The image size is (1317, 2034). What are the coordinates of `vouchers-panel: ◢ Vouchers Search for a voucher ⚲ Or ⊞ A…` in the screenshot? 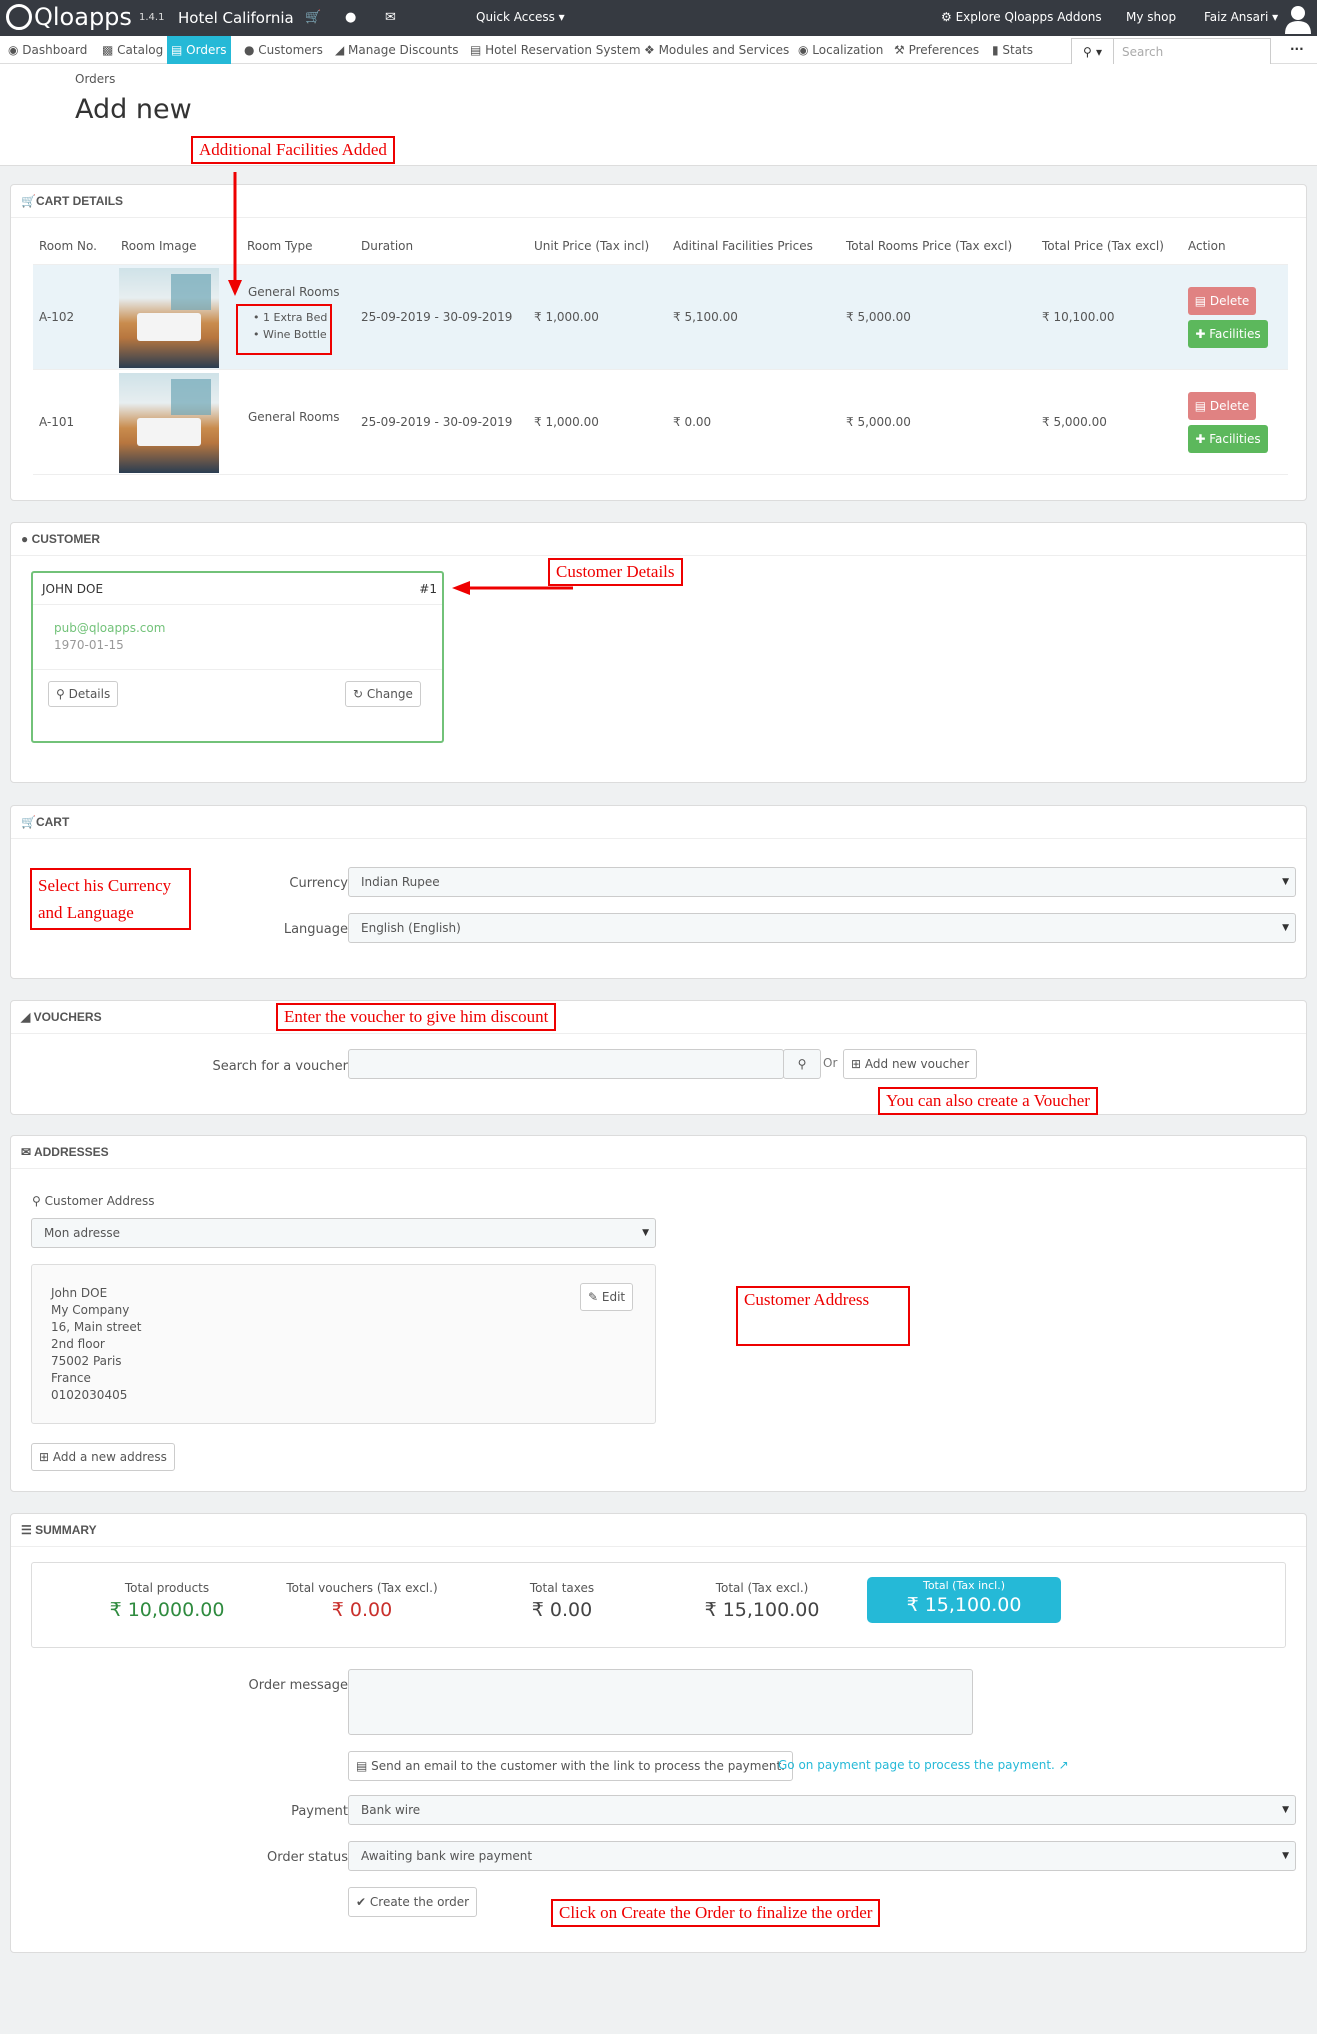 It's located at (658, 1057).